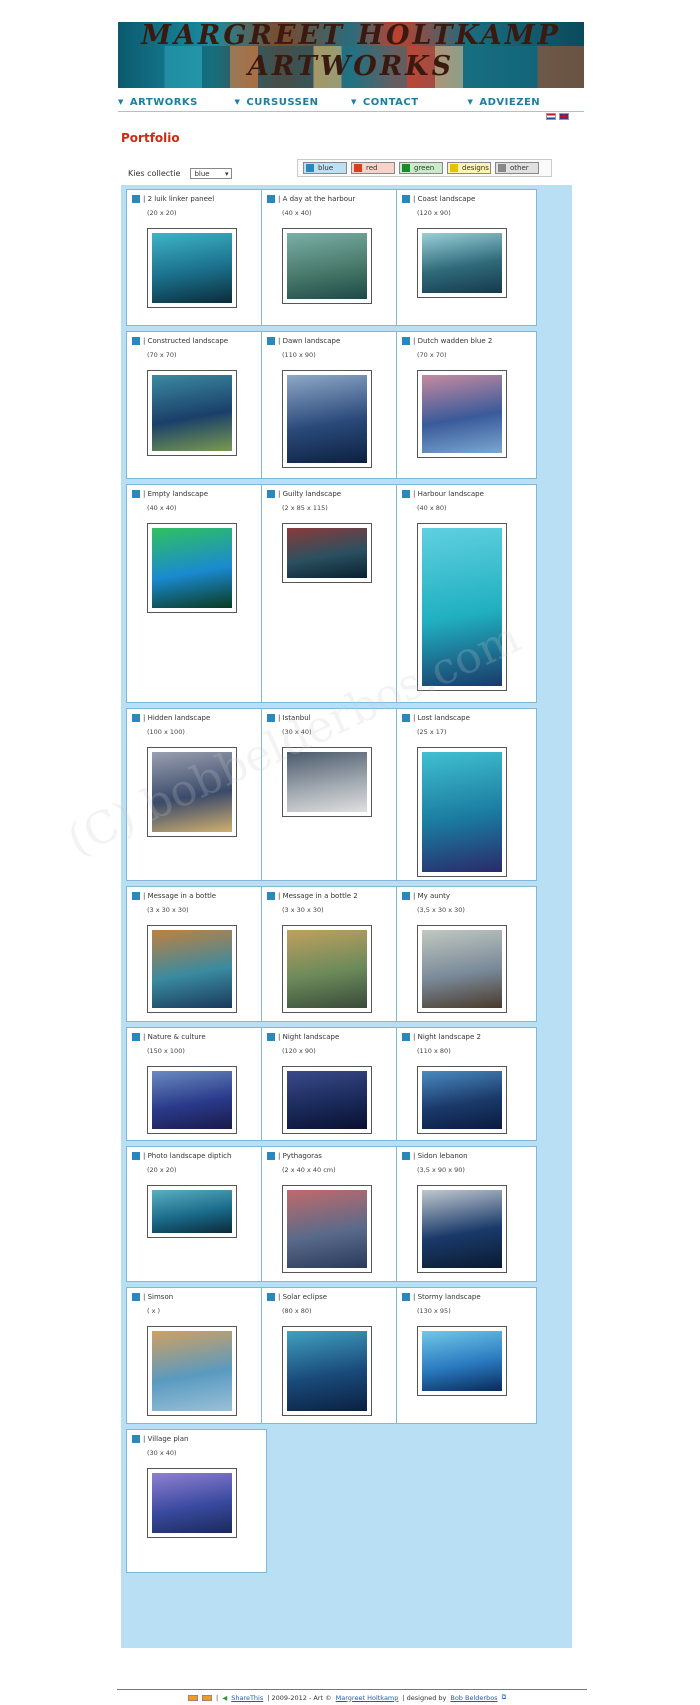 This screenshot has height=1705, width=700. I want to click on artwork-card: | Night landscape (120 x 90), so click(331, 1084).